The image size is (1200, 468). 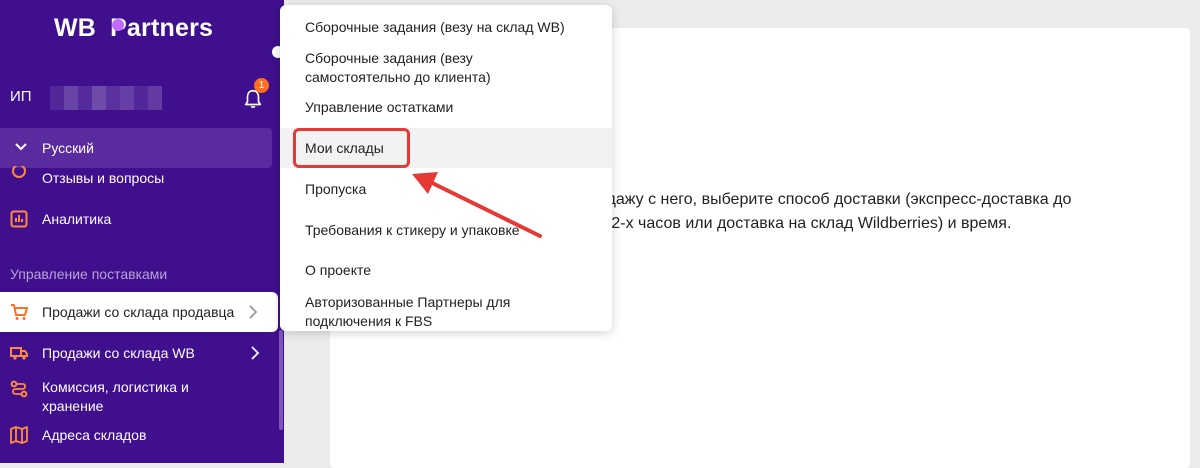 I want to click on sidebar-item-analytics: Аналитика, so click(x=135, y=219).